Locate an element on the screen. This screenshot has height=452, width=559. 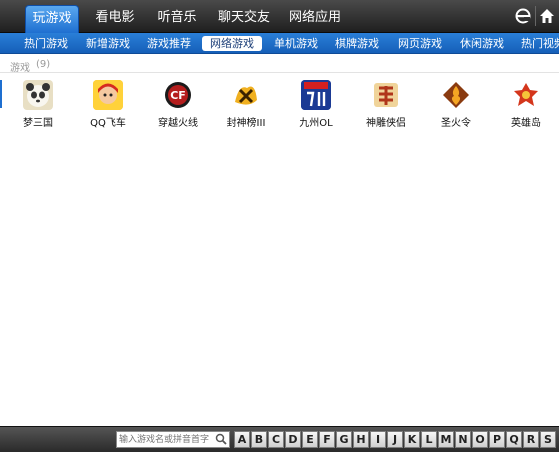
game-name: 九州OL is located at coordinates (316, 123).